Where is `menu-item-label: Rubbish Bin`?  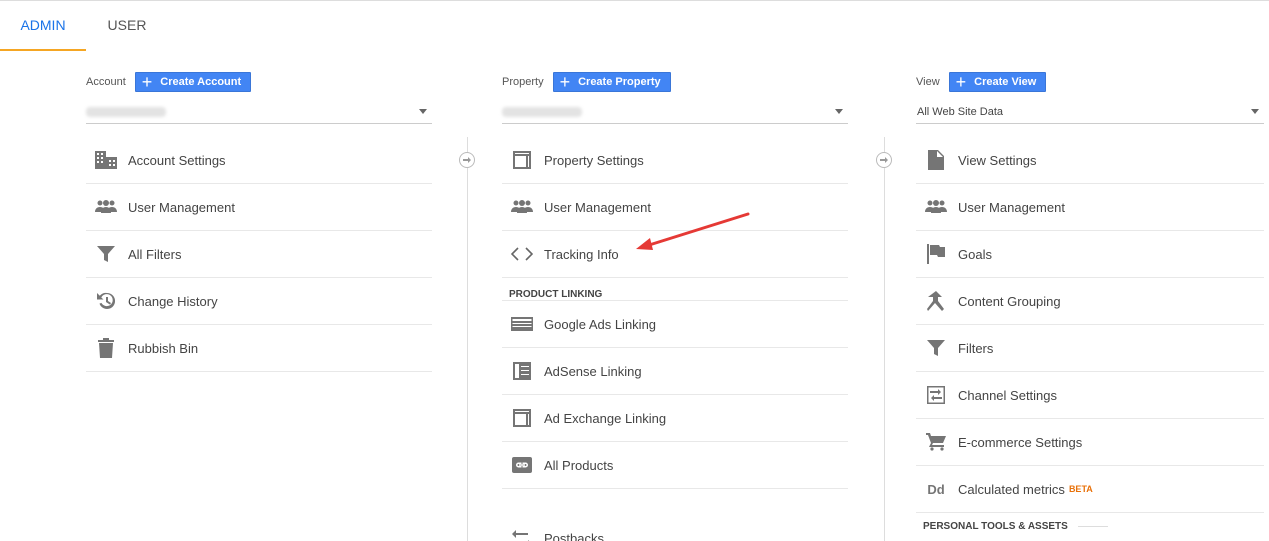 menu-item-label: Rubbish Bin is located at coordinates (163, 348).